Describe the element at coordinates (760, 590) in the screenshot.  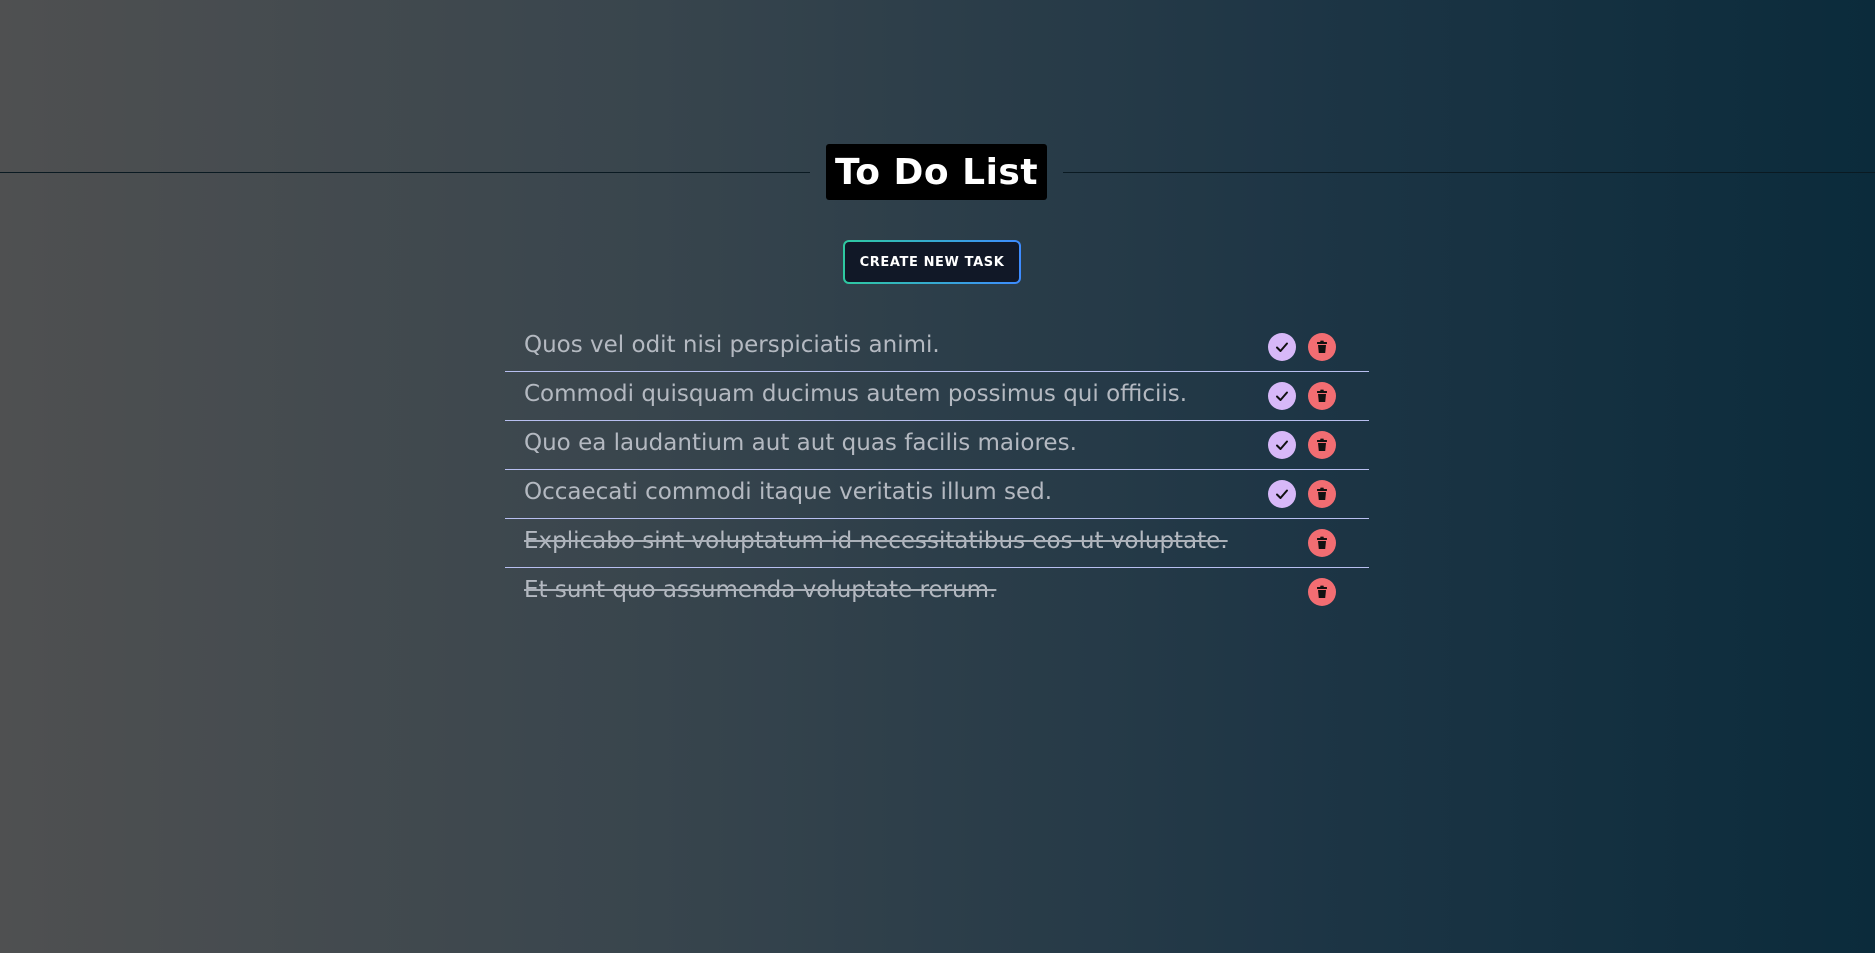
I see `task-text: Et sunt quo assumenda voluptate rerum.` at that location.